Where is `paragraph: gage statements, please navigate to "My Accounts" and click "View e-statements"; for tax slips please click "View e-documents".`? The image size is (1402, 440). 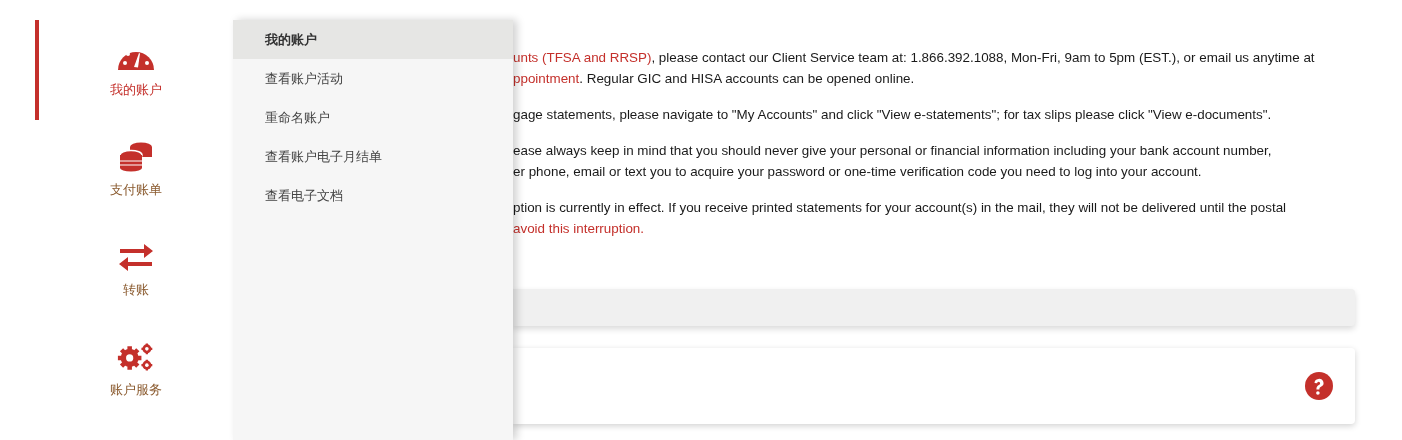
paragraph: gage statements, please navigate to "My Accounts" and click "View e-statements"; for tax slips please click "View e-documents". is located at coordinates (893, 115).